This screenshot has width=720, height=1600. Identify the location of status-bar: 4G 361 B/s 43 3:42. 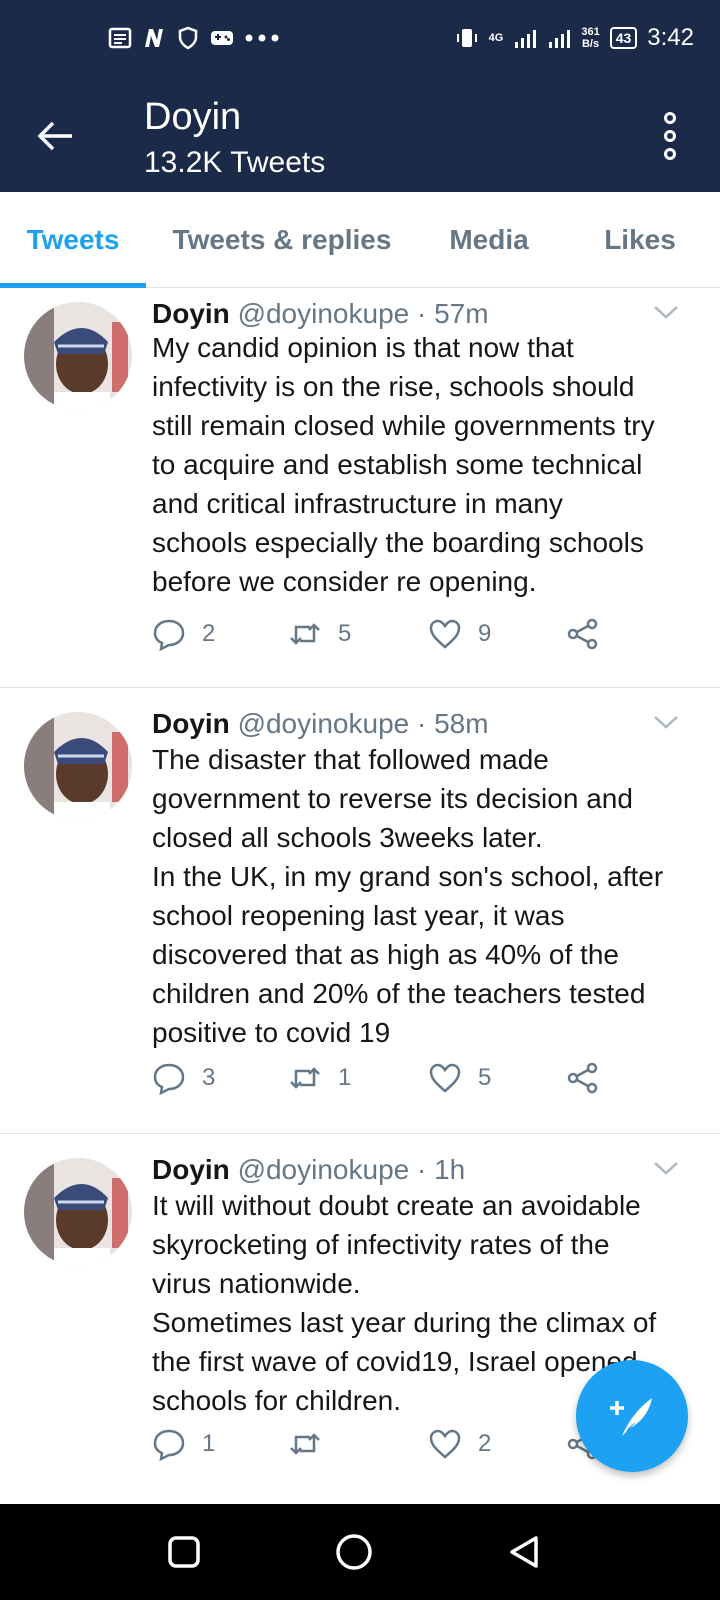
(360, 40).